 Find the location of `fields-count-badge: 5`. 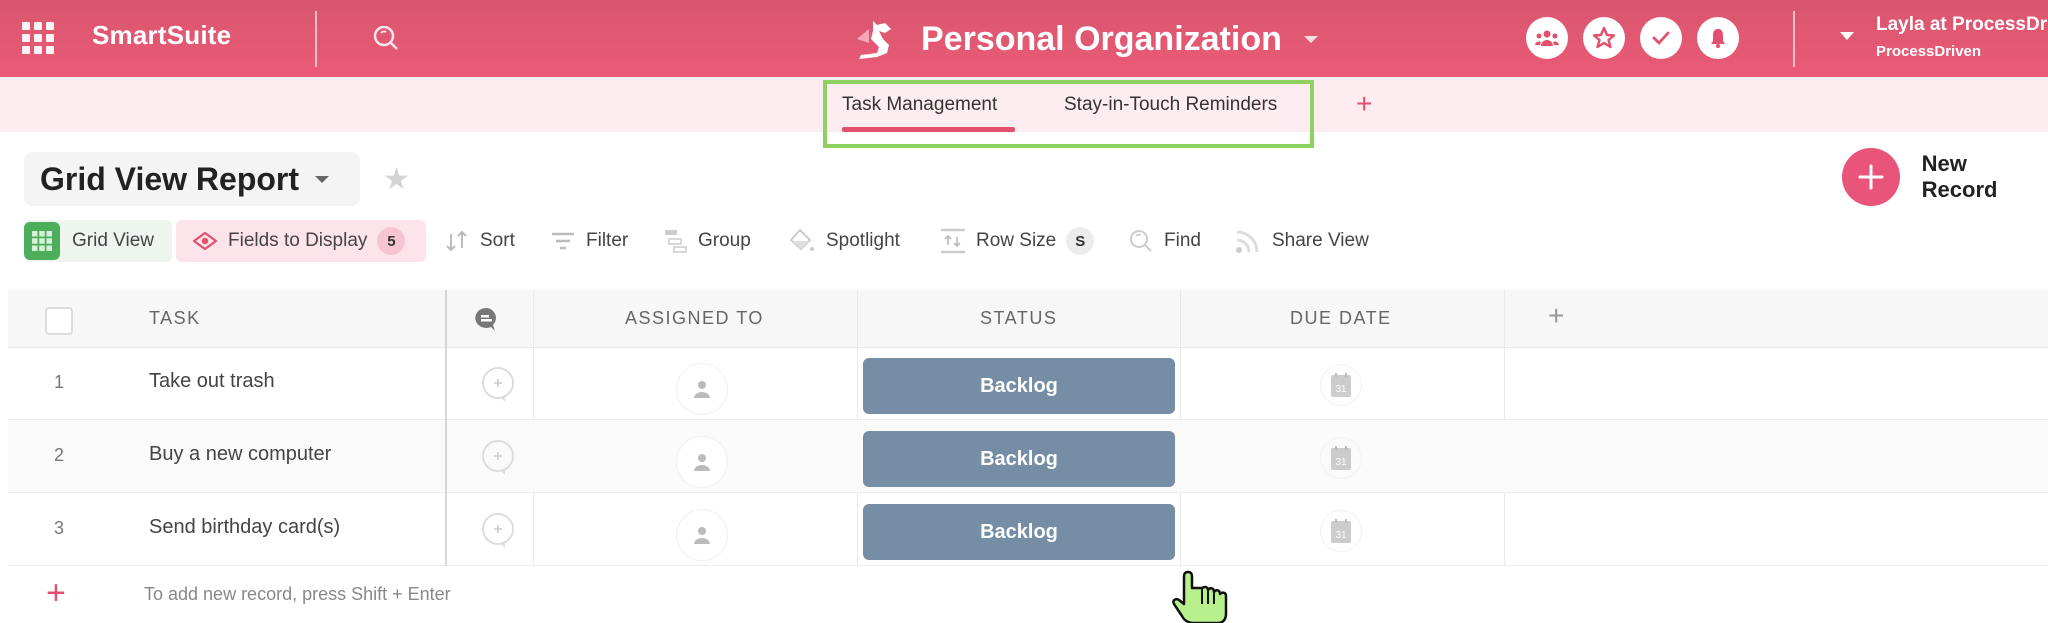

fields-count-badge: 5 is located at coordinates (391, 241).